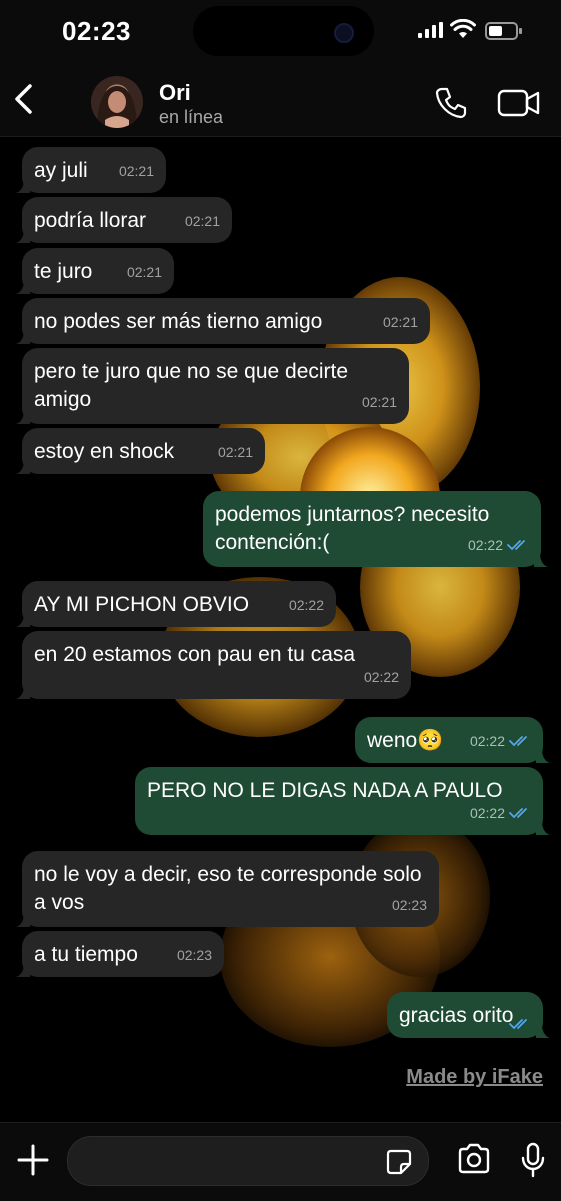 This screenshot has height=1201, width=561. What do you see at coordinates (33, 1160) in the screenshot?
I see `plus-icon` at bounding box center [33, 1160].